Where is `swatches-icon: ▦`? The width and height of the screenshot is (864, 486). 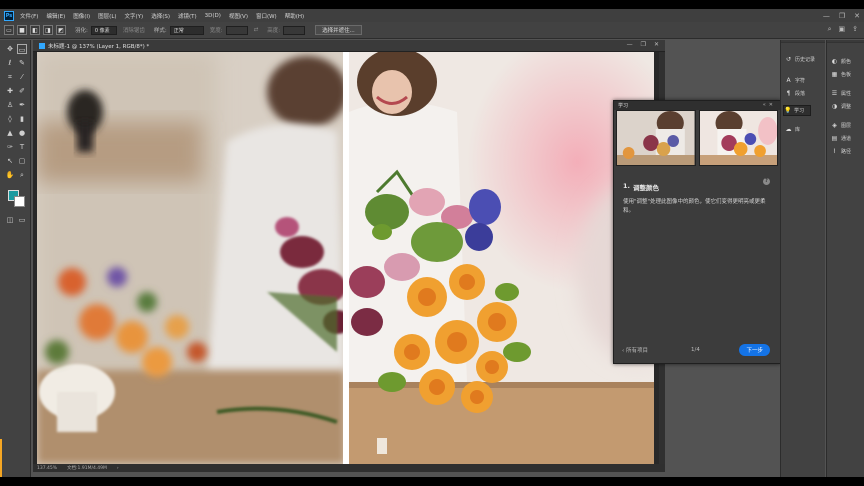
swatches-icon: ▦ is located at coordinates (834, 74).